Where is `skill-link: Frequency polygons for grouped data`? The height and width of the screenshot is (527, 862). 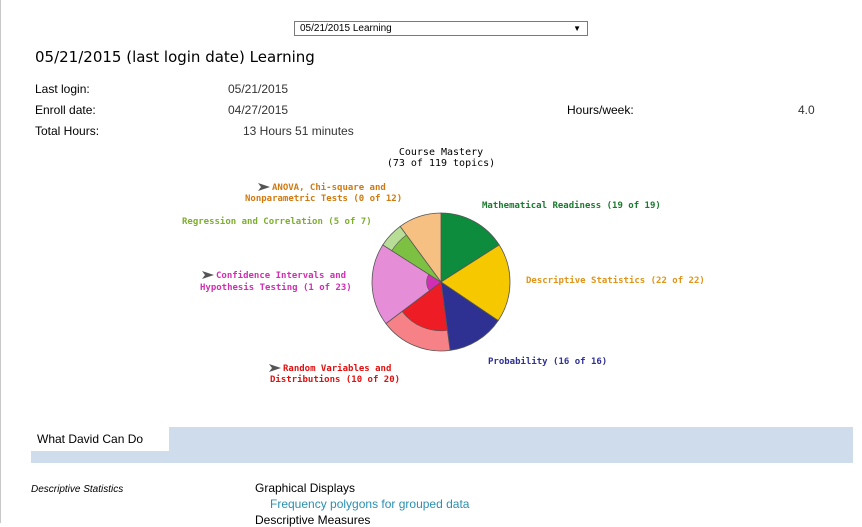
skill-link: Frequency polygons for grouped data is located at coordinates (369, 504).